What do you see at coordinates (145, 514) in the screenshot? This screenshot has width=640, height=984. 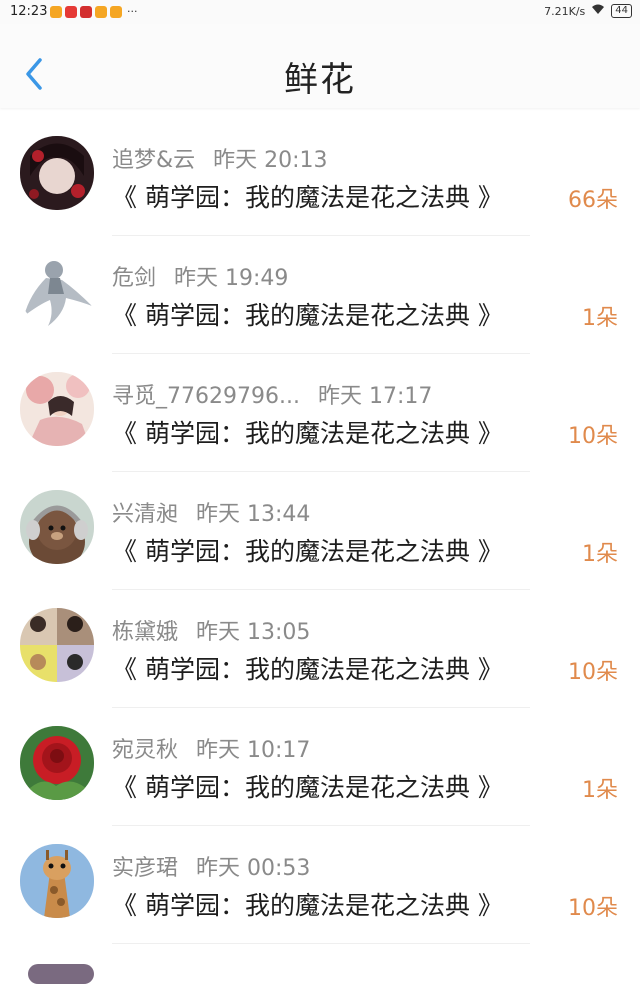 I see `username: 兴清昶` at bounding box center [145, 514].